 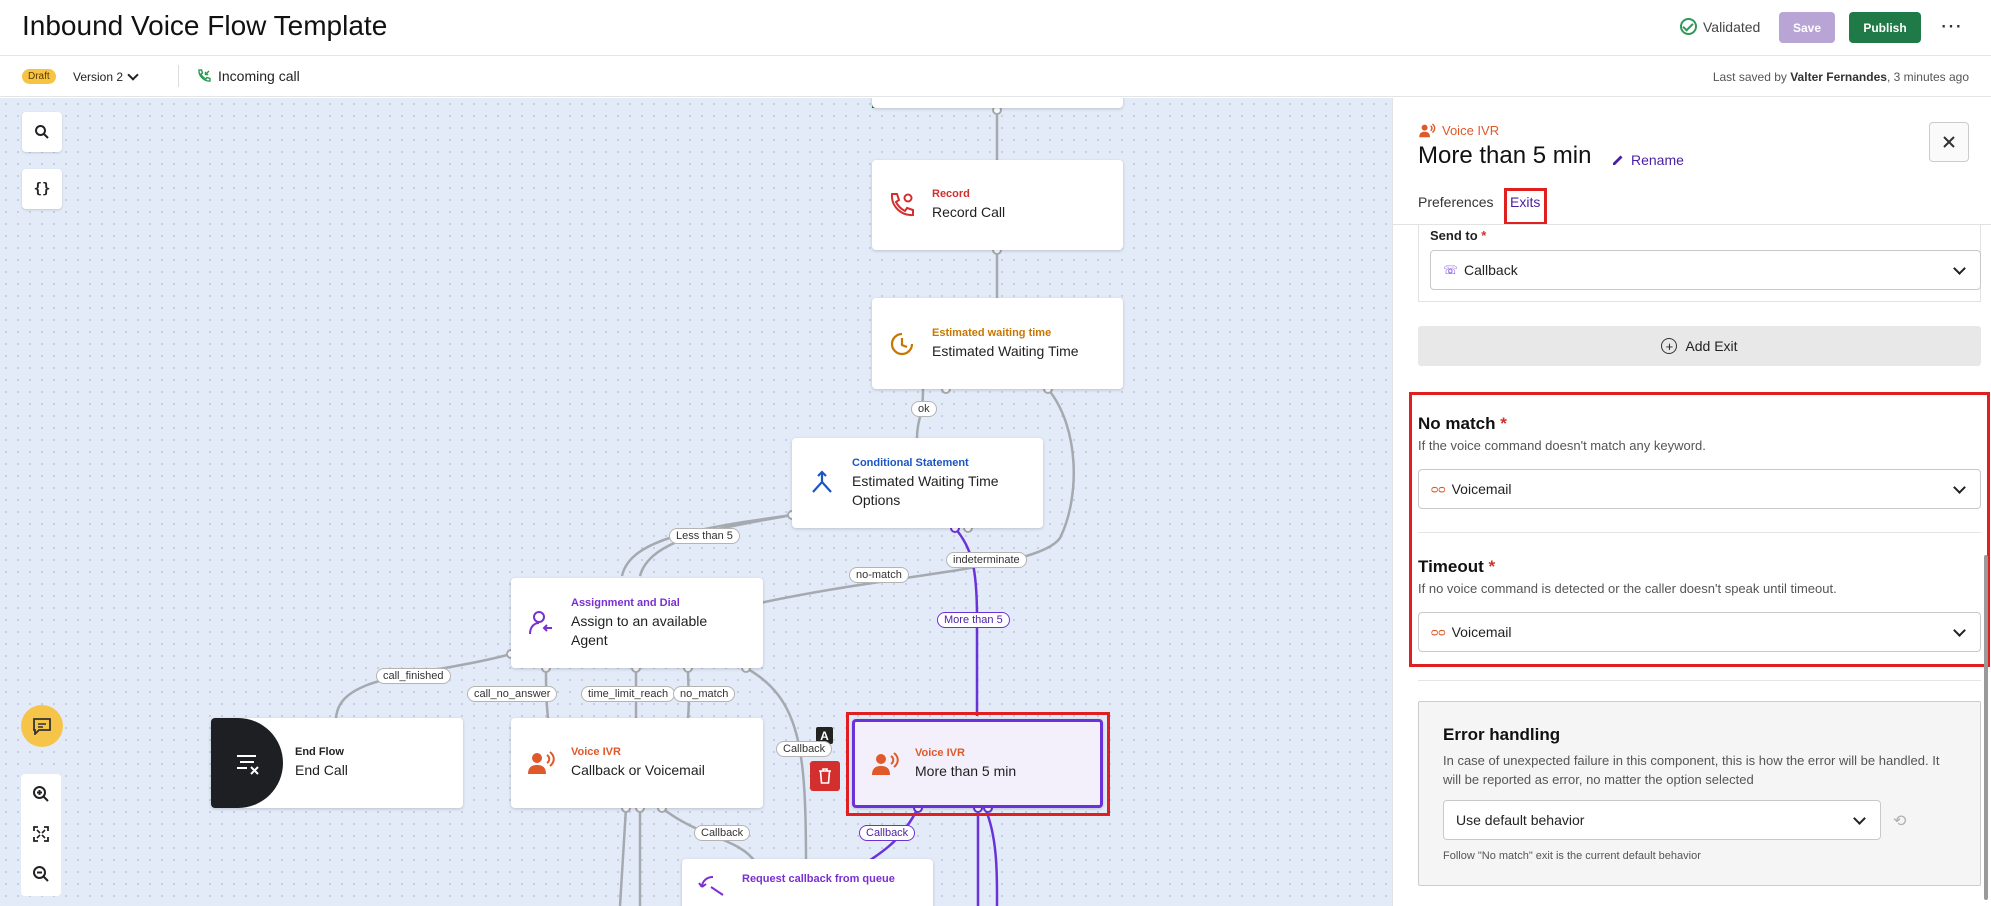 I want to click on publish-button: Publish, so click(x=1885, y=27).